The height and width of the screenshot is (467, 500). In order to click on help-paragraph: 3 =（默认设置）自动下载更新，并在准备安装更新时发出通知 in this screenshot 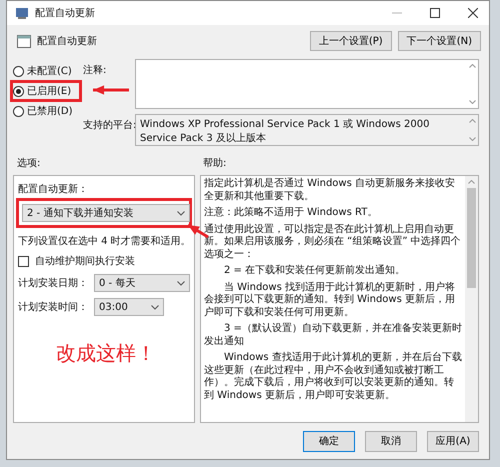, I will do `click(333, 335)`.